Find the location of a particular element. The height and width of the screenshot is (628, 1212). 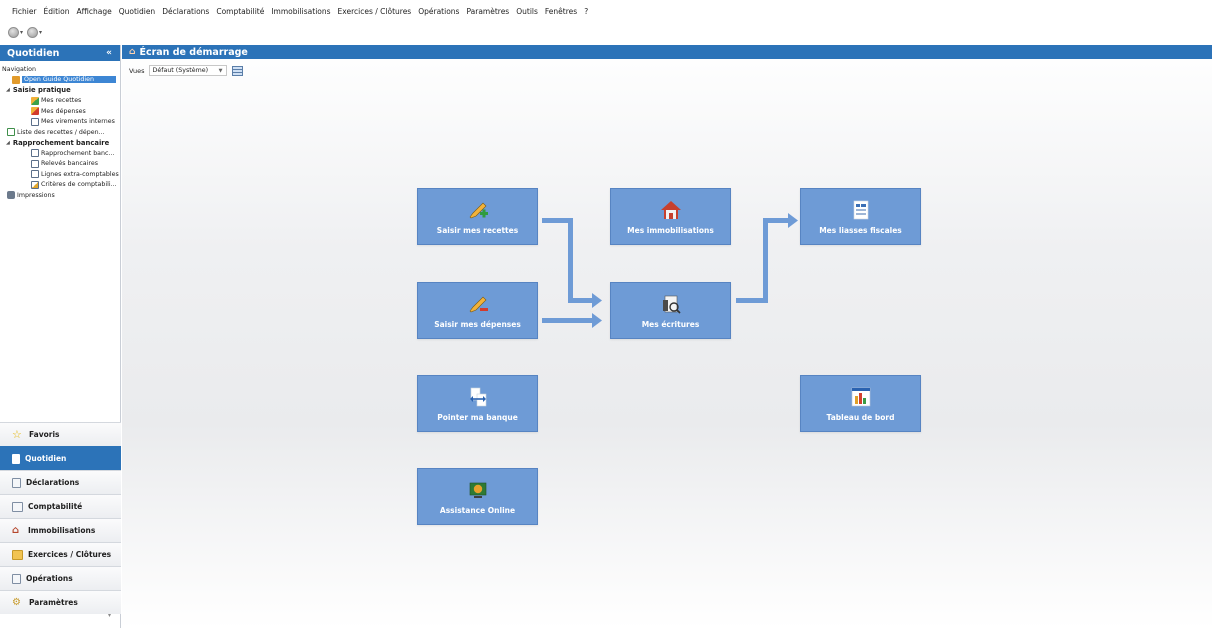

sidebar-header: Quotidien « is located at coordinates (60, 53).